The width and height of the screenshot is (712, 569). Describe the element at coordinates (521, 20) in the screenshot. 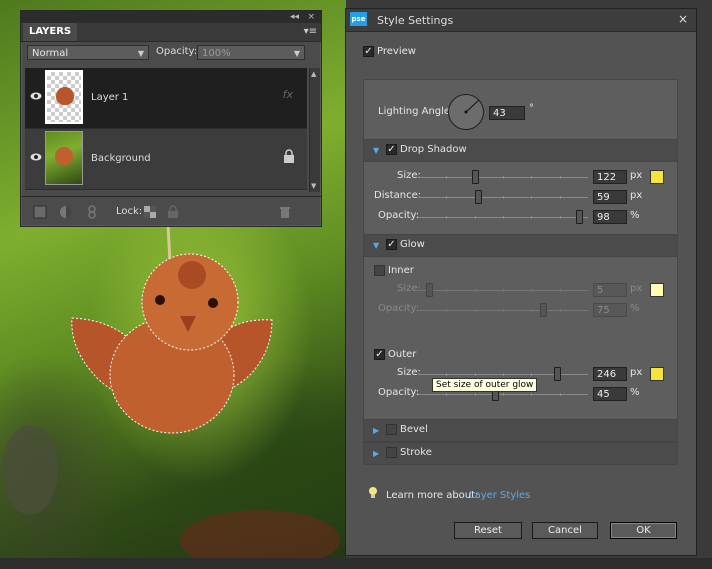

I see `dialog-titlebar: pse Style Settings ×` at that location.